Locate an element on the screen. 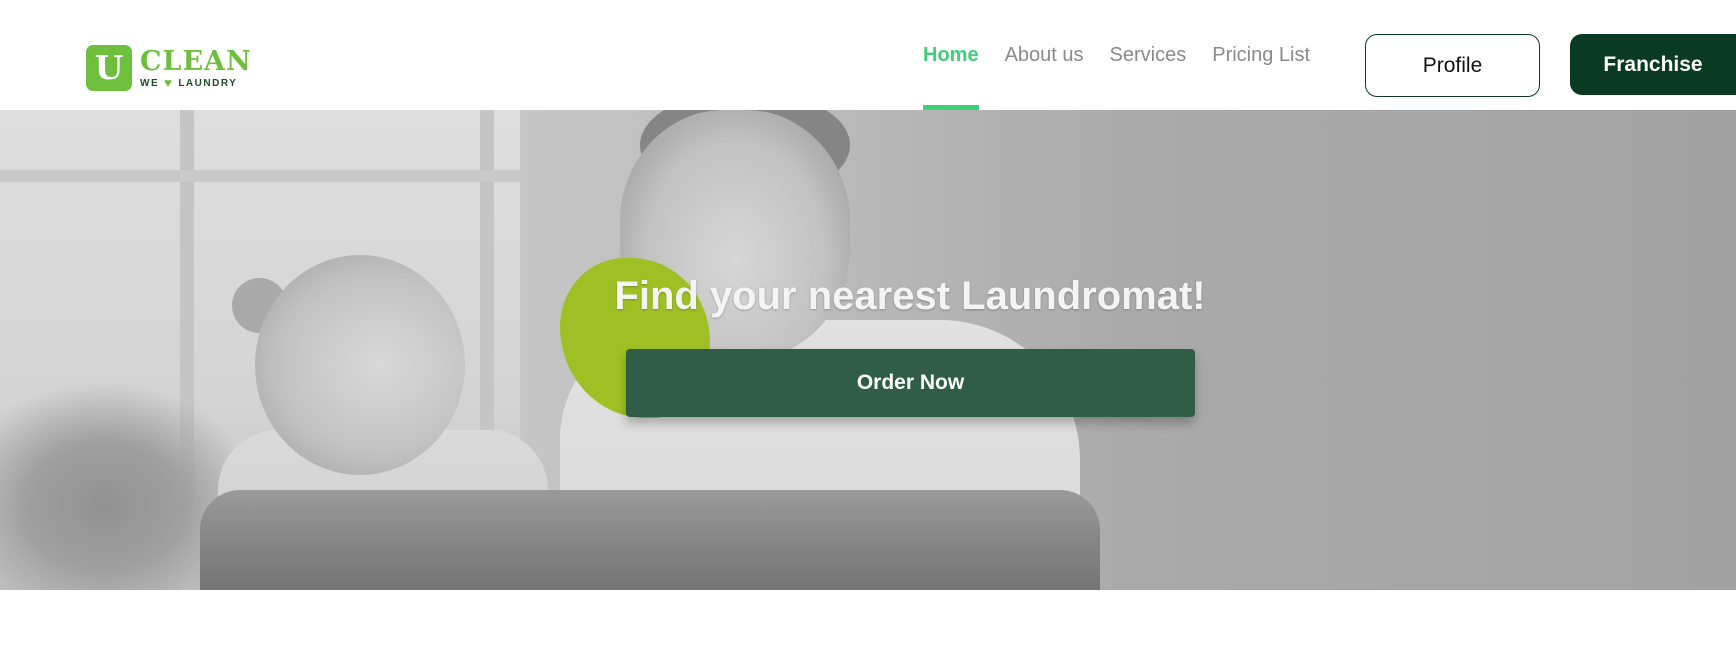 Image resolution: width=1736 pixels, height=655 pixels. brand-logo: U CLEAN WE ♥ LAUNDRY is located at coordinates (171, 68).